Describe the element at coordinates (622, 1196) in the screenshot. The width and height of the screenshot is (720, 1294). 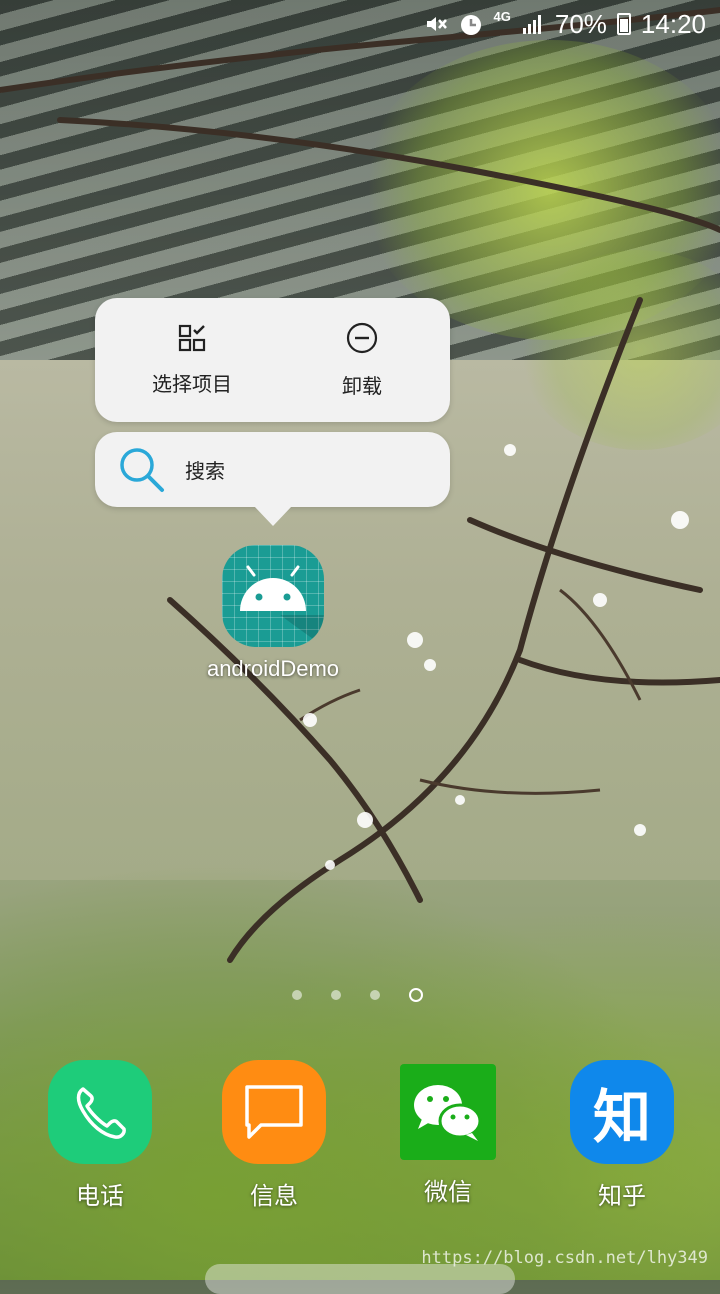
I see `dock-label: 知乎` at that location.